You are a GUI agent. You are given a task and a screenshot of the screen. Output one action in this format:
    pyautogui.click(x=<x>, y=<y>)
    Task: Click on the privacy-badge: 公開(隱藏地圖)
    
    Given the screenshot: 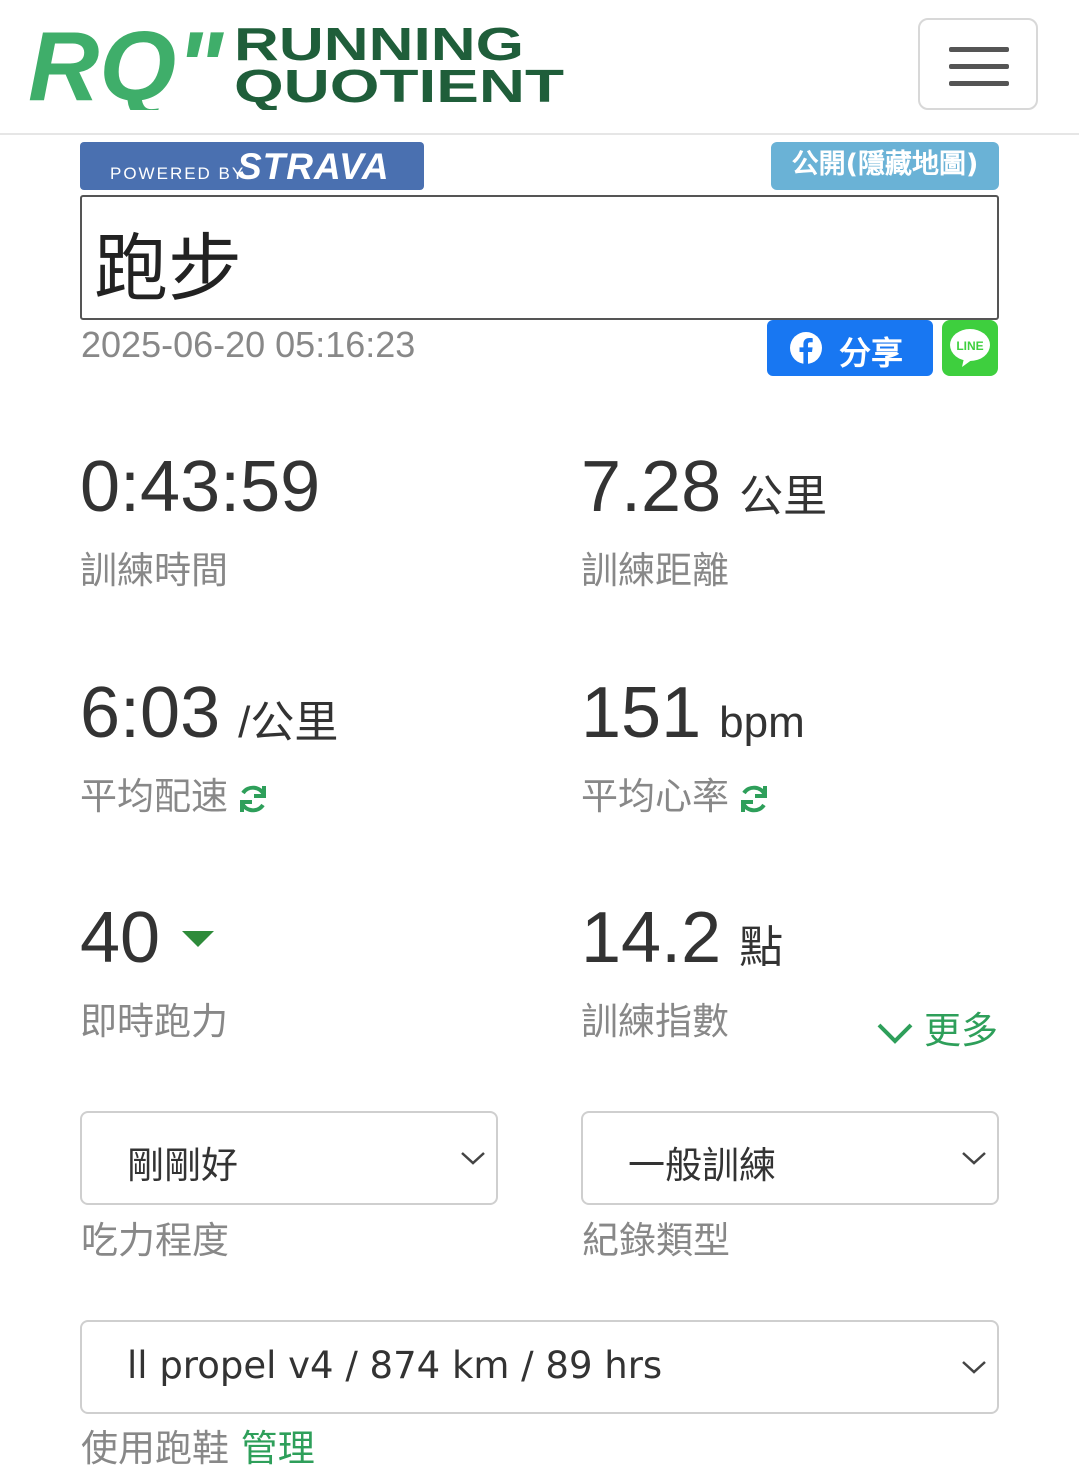 What is the action you would take?
    pyautogui.click(x=885, y=166)
    